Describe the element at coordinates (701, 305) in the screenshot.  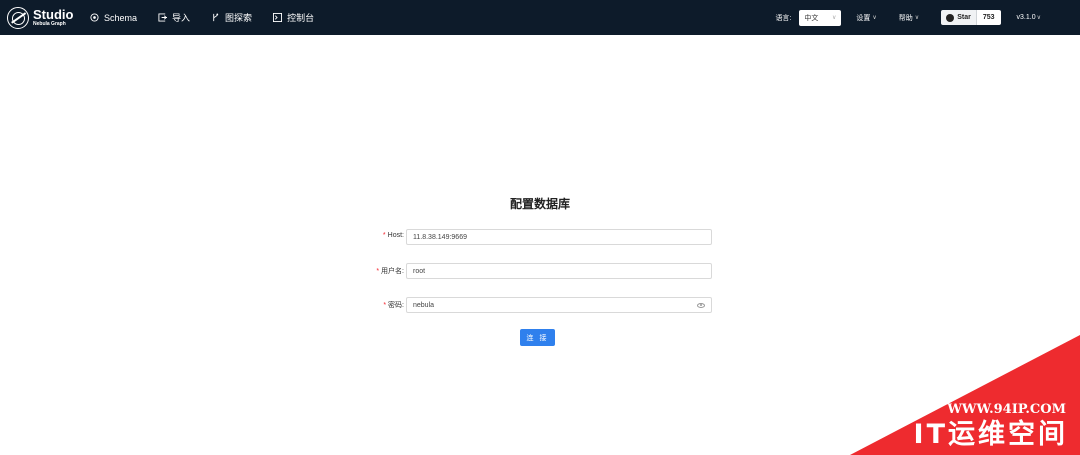
I see `eye-icon` at that location.